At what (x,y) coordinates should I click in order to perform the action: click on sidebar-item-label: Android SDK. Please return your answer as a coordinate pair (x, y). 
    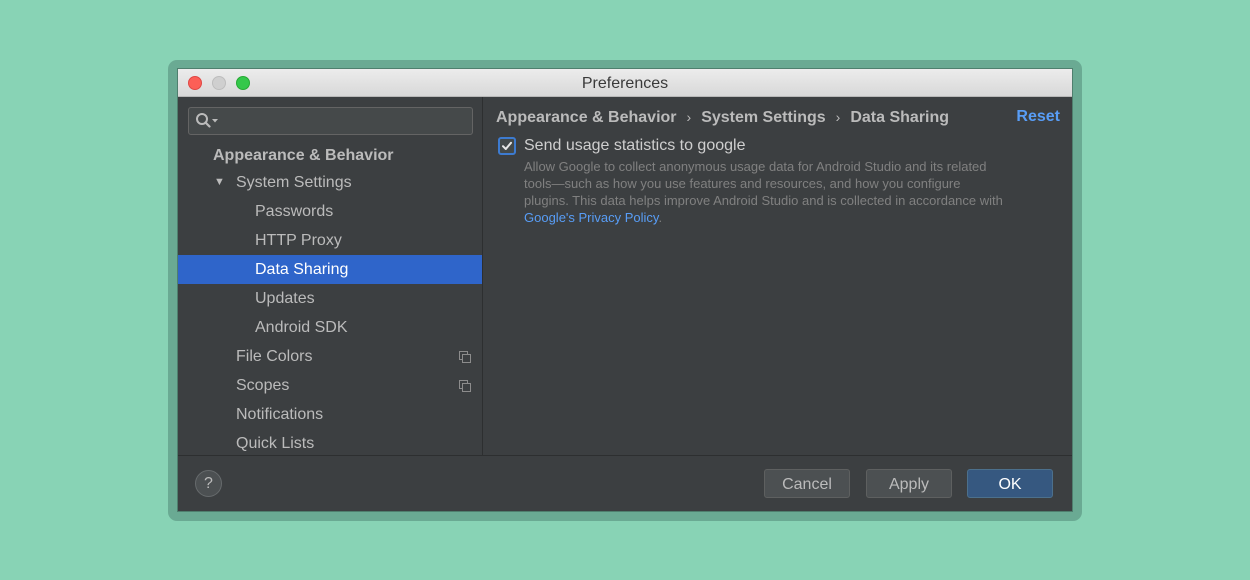
    Looking at the image, I should click on (301, 327).